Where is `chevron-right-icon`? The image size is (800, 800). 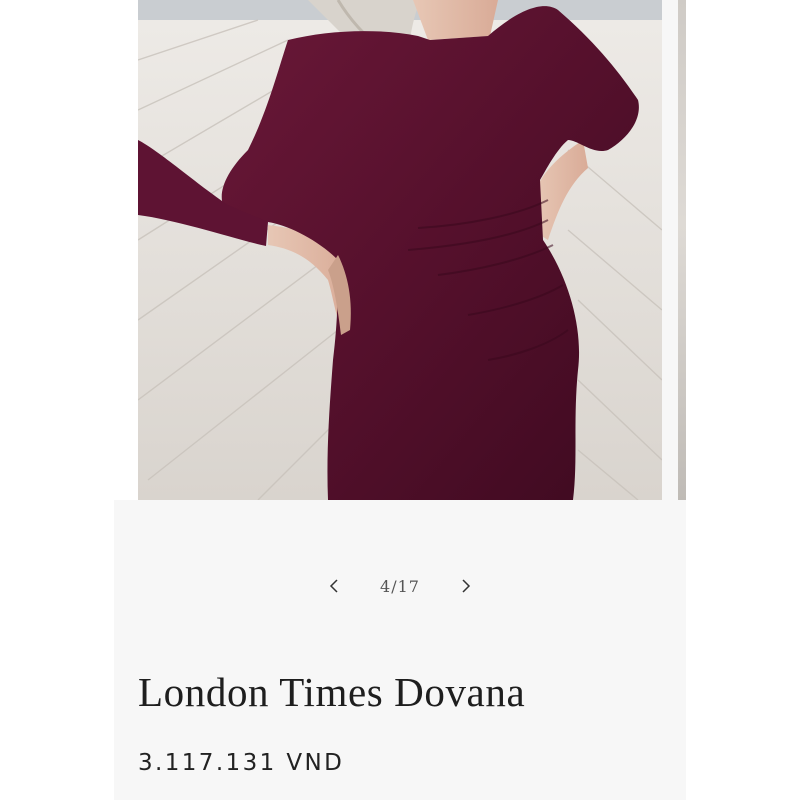 chevron-right-icon is located at coordinates (466, 586).